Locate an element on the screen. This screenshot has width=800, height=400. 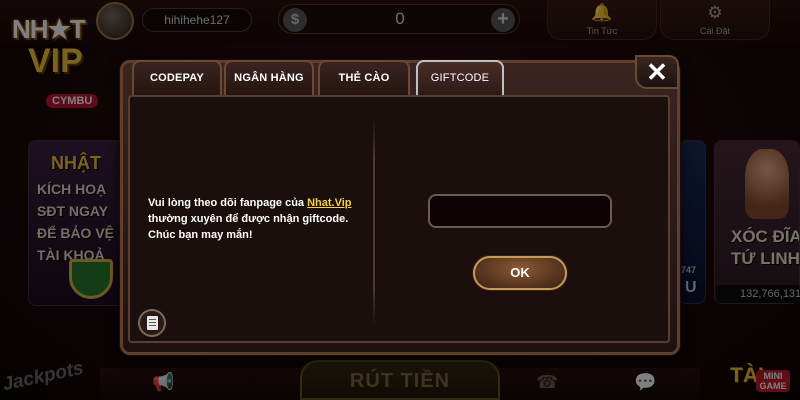
tab-bank: NGÂN HÀNG is located at coordinates (269, 78).